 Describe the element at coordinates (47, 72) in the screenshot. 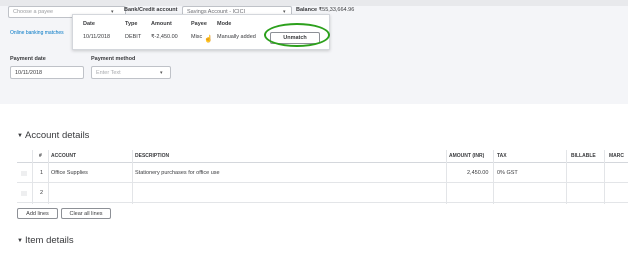

I see `payment-date-input: 10/11/2018` at that location.